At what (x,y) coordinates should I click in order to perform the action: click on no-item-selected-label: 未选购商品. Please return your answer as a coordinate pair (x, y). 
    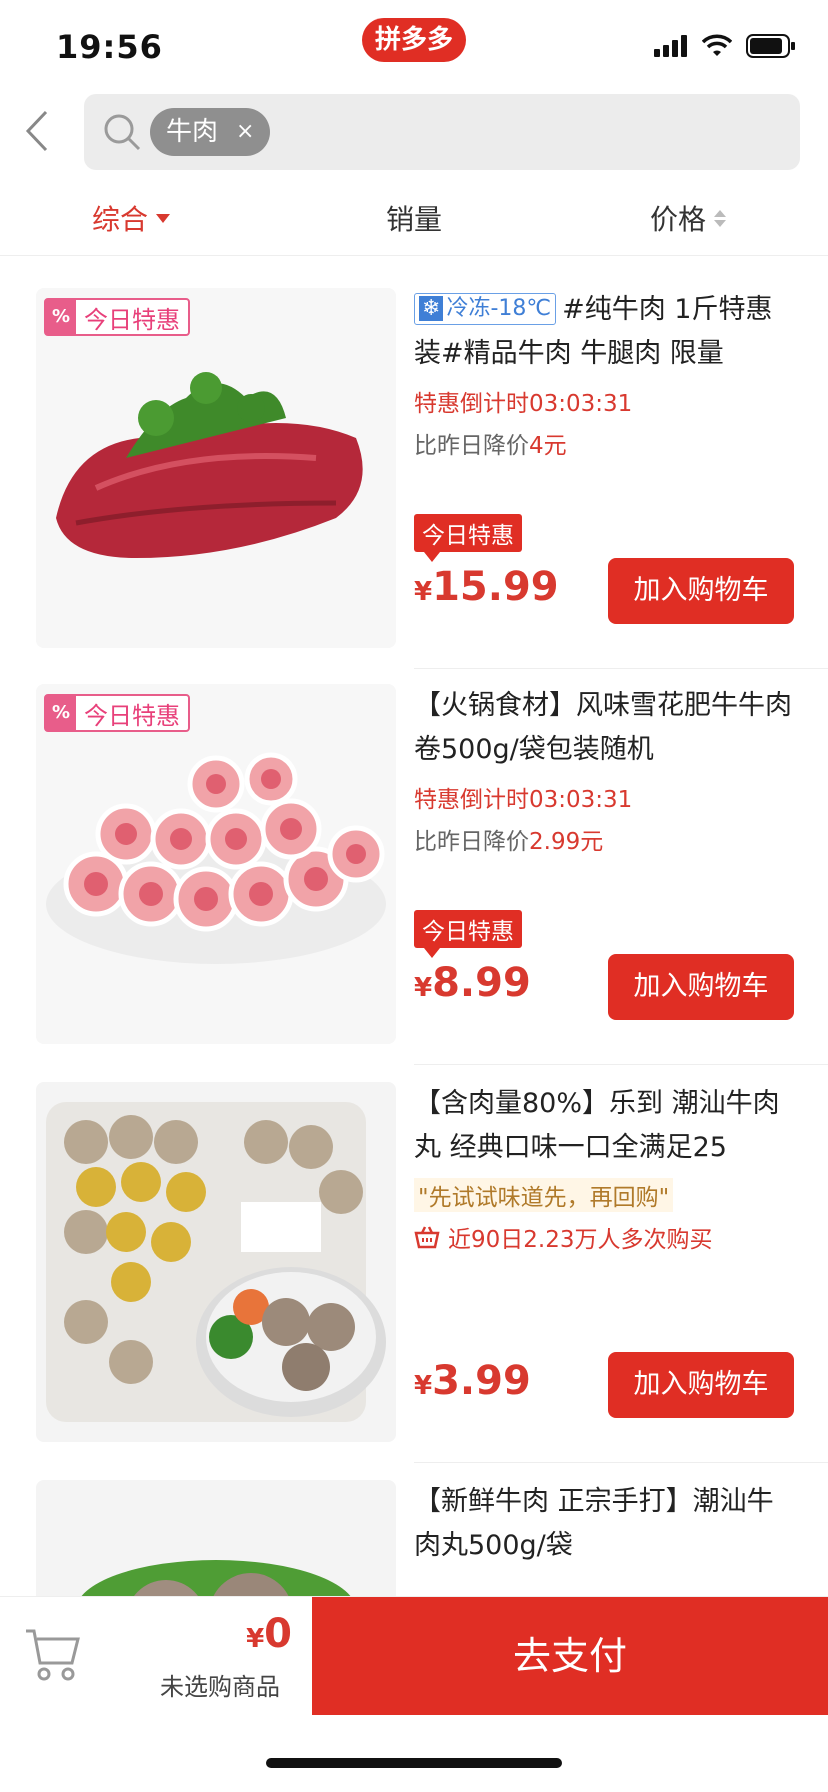
    Looking at the image, I should click on (220, 1687).